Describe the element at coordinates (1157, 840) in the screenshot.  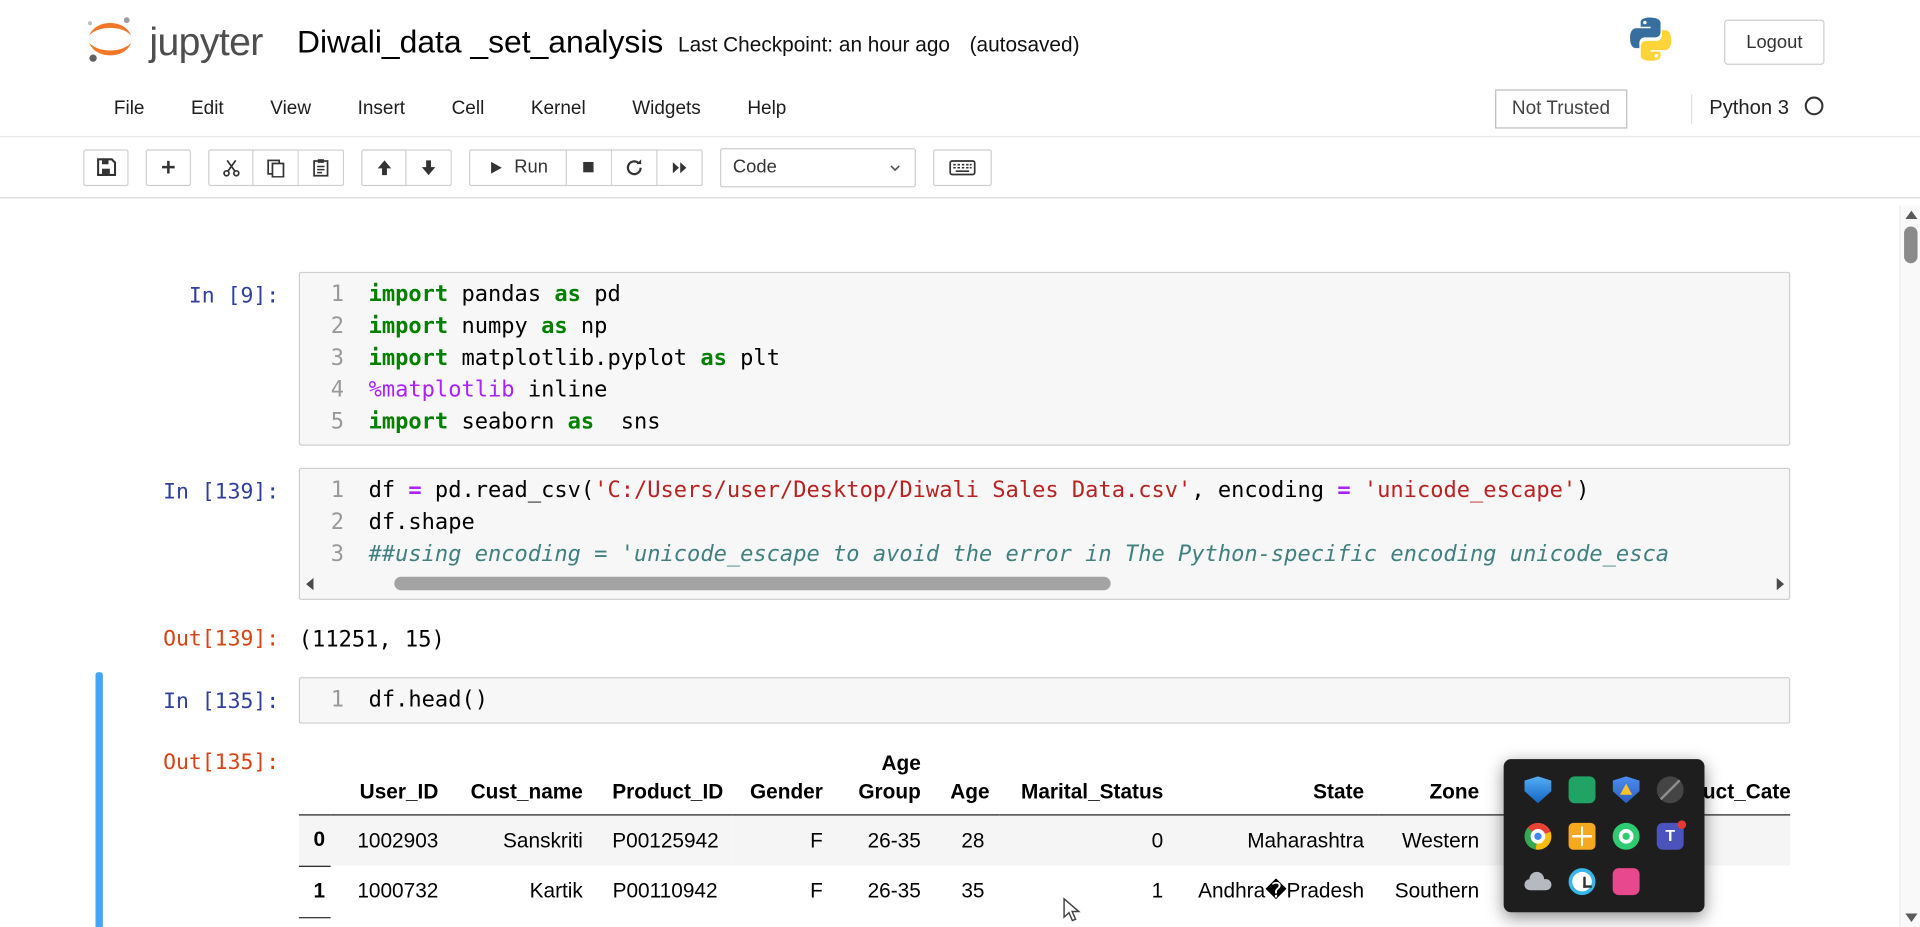
I see `table-cell: 0` at that location.